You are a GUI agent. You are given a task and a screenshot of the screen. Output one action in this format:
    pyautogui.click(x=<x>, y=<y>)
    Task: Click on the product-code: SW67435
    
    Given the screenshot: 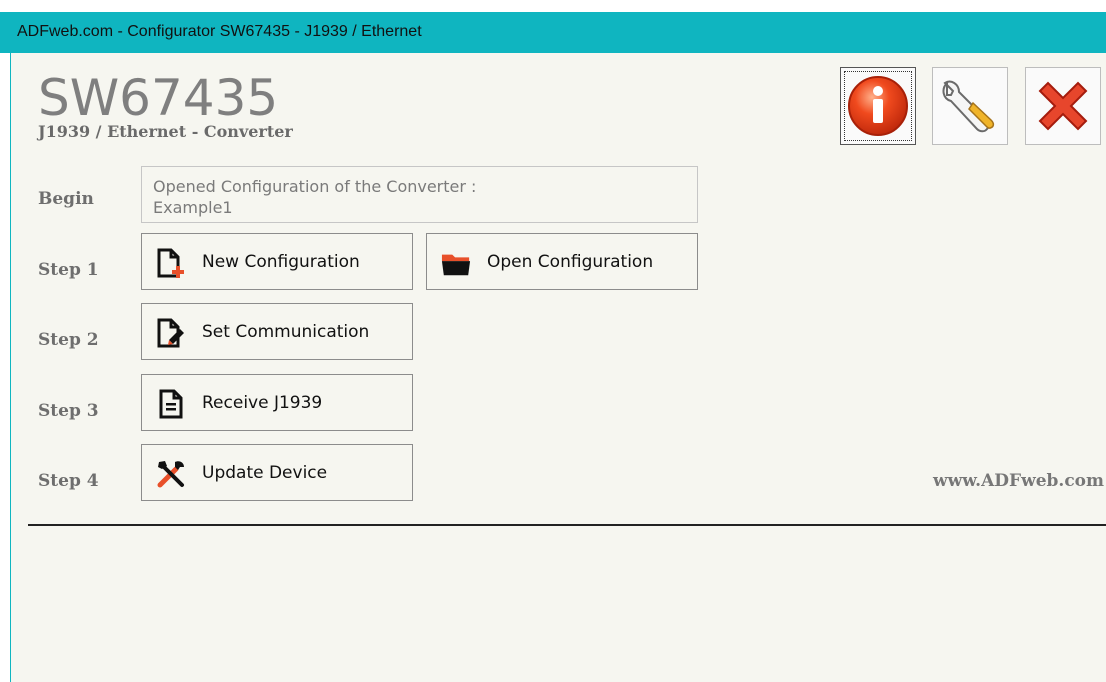 What is the action you would take?
    pyautogui.click(x=158, y=98)
    